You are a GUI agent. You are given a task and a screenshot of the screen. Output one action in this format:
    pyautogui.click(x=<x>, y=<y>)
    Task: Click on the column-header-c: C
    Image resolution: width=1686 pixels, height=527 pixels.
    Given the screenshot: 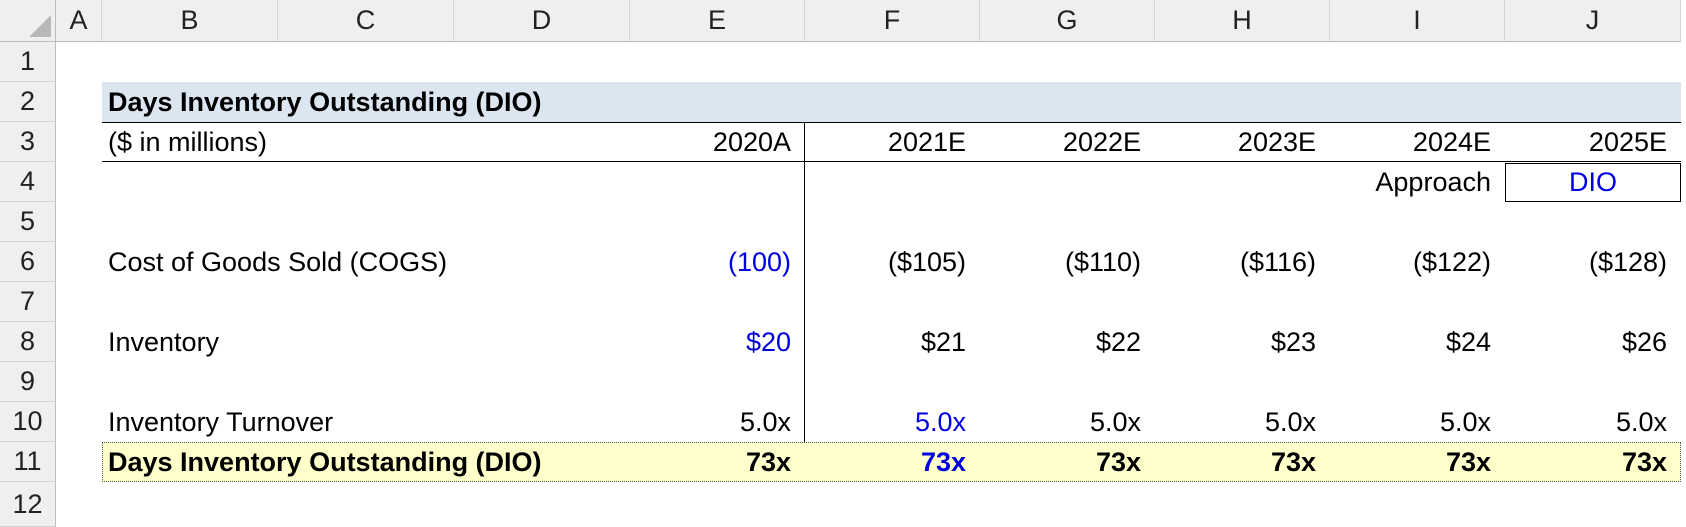 What is the action you would take?
    pyautogui.click(x=366, y=21)
    